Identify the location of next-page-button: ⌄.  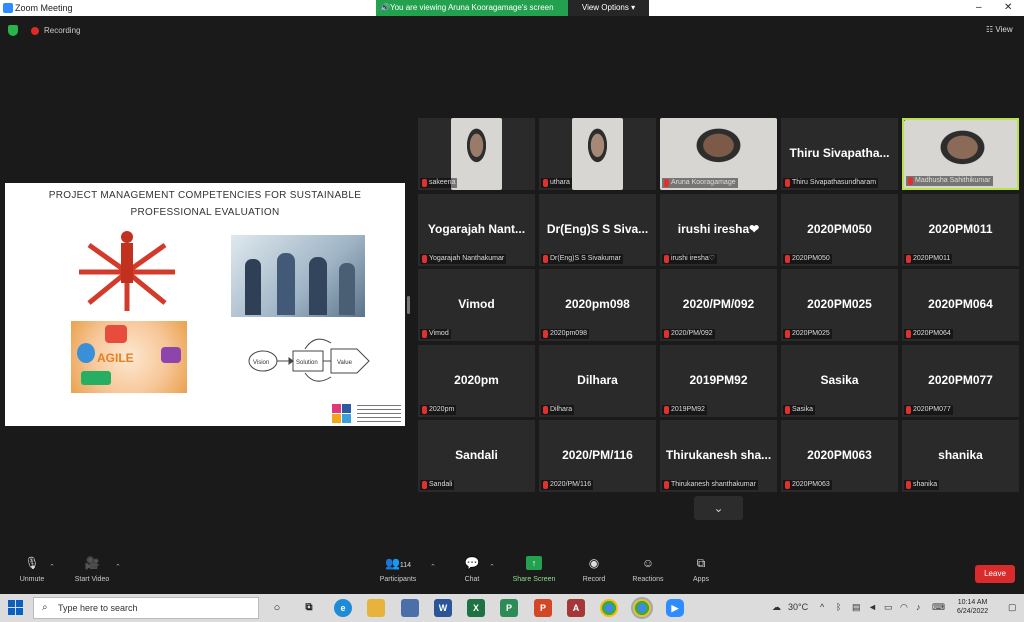
(718, 508).